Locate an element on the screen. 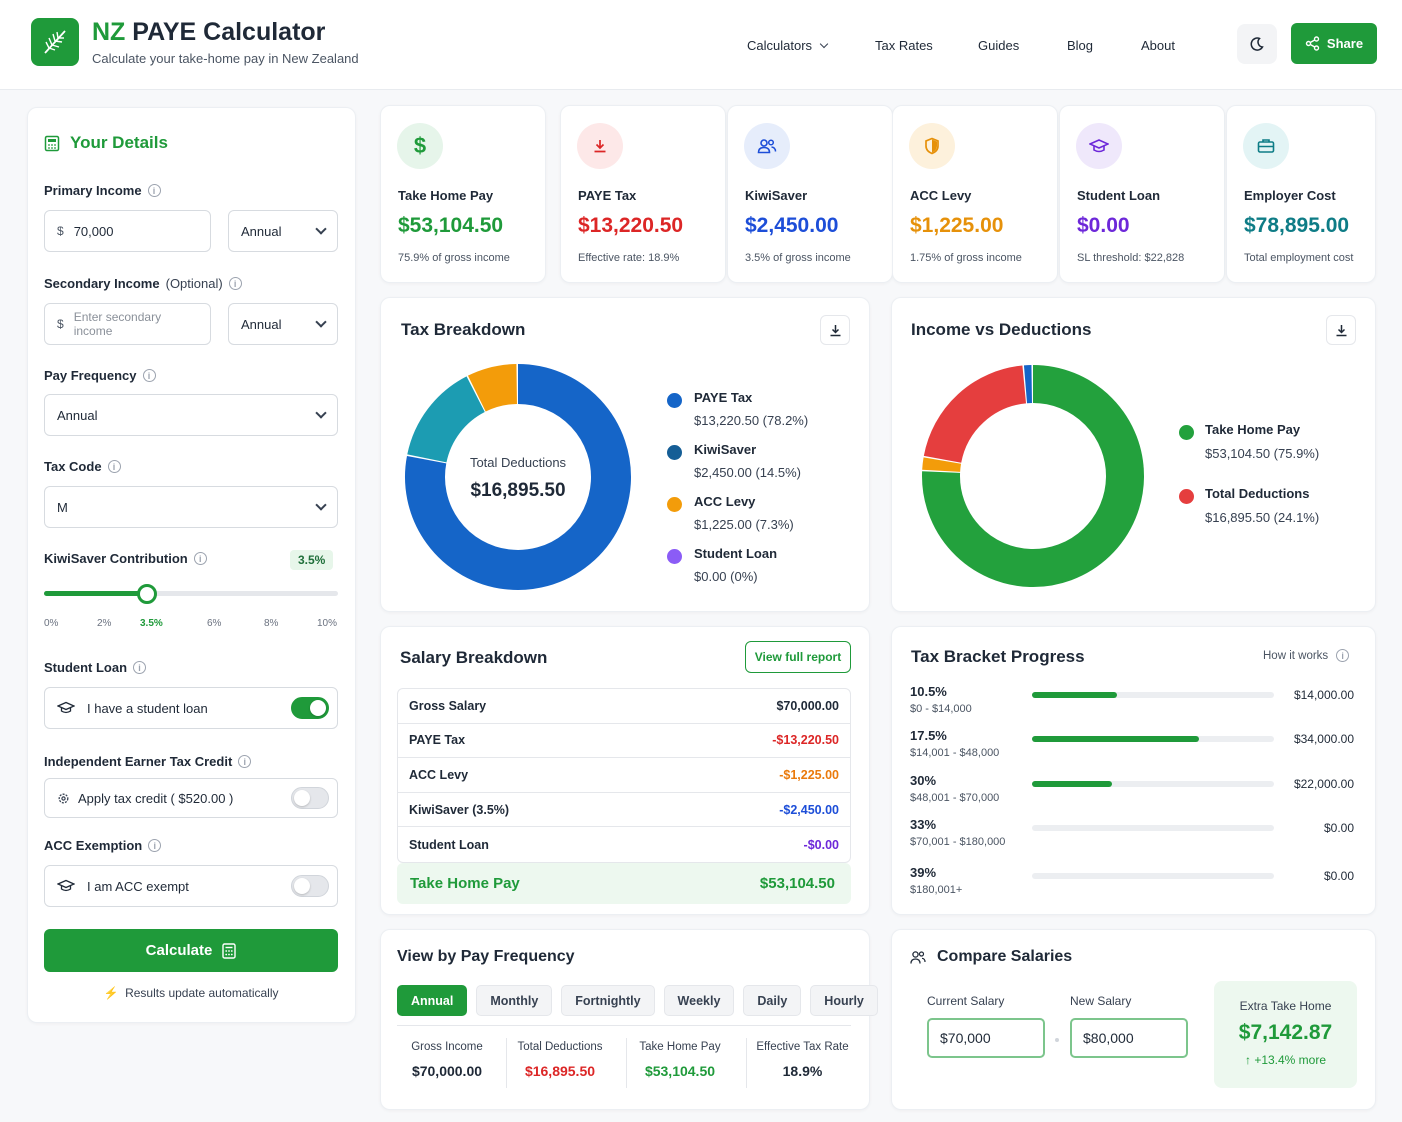 The height and width of the screenshot is (1122, 1402). donut-center-label: Total Deductions is located at coordinates (518, 462).